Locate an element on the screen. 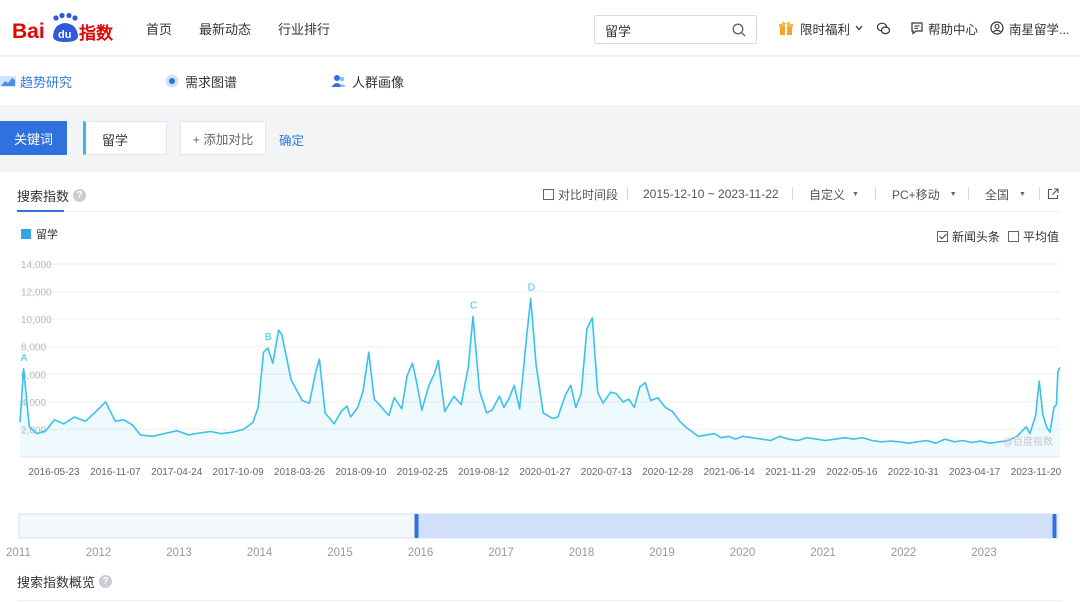 The image size is (1080, 602). chevron-down-icon is located at coordinates (859, 28).